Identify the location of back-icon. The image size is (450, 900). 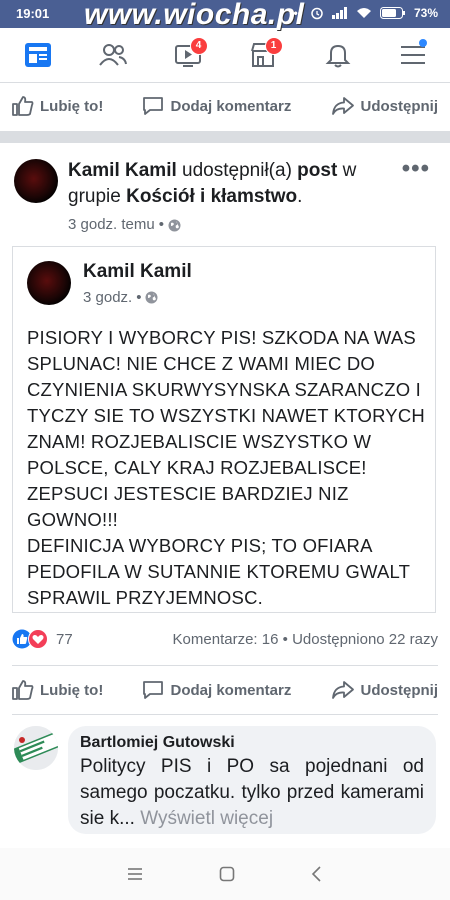
(317, 874).